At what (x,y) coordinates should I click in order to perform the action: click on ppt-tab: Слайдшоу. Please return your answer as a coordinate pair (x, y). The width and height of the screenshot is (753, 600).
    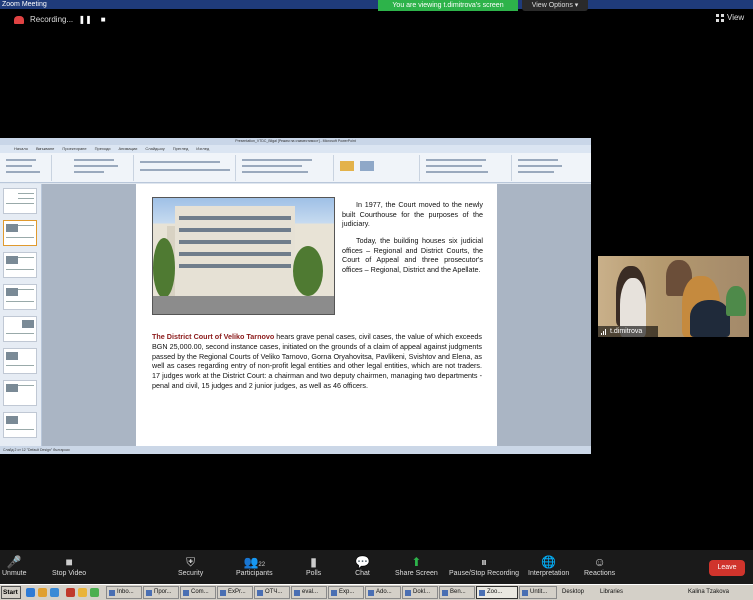
    Looking at the image, I should click on (154, 149).